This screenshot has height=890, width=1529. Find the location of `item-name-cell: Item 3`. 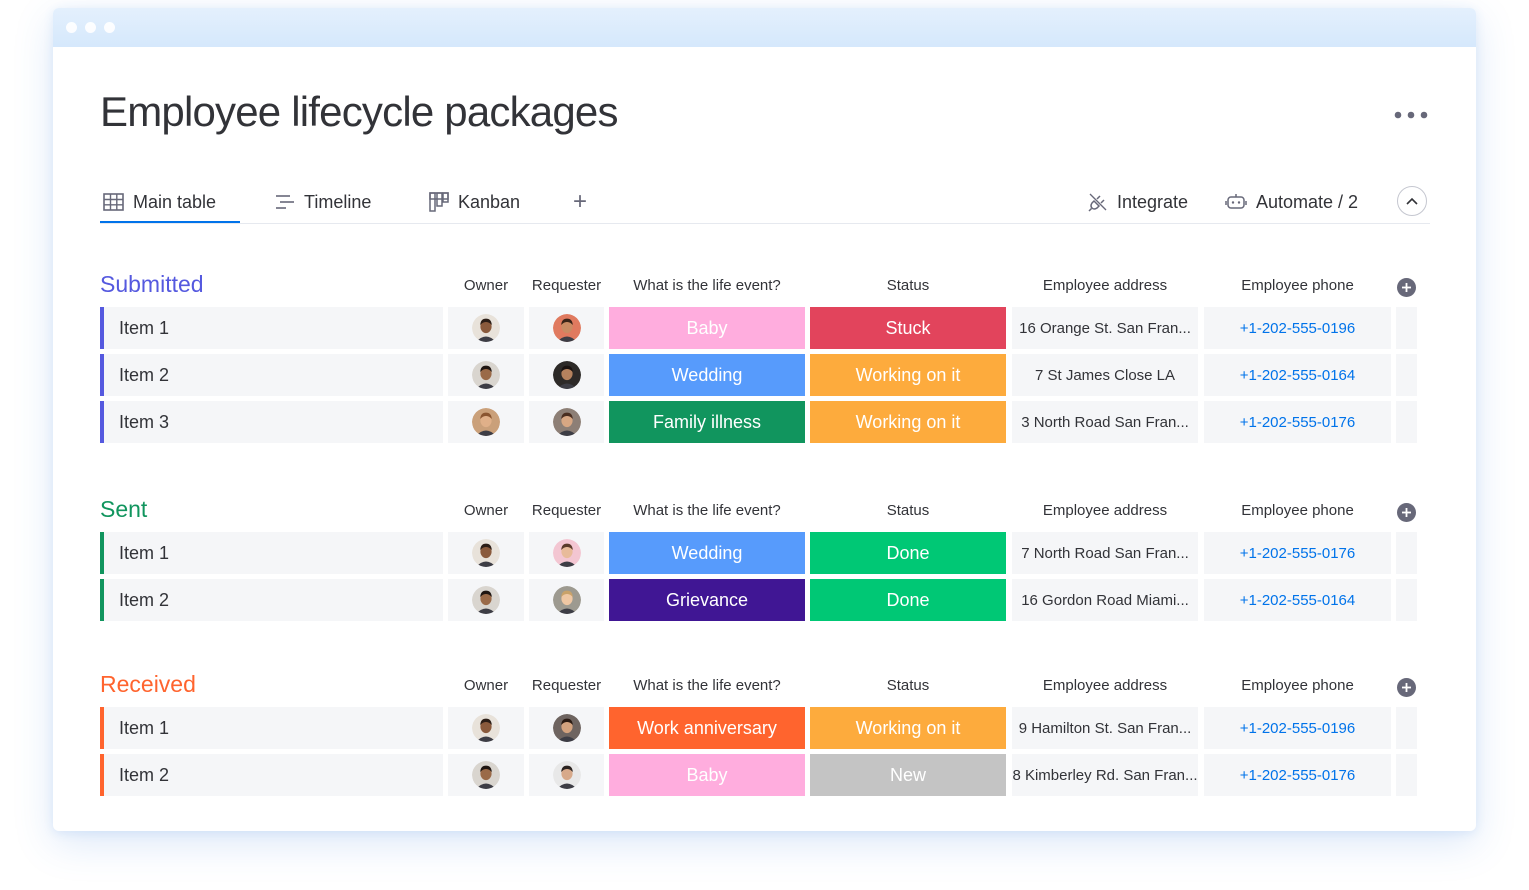

item-name-cell: Item 3 is located at coordinates (271, 422).